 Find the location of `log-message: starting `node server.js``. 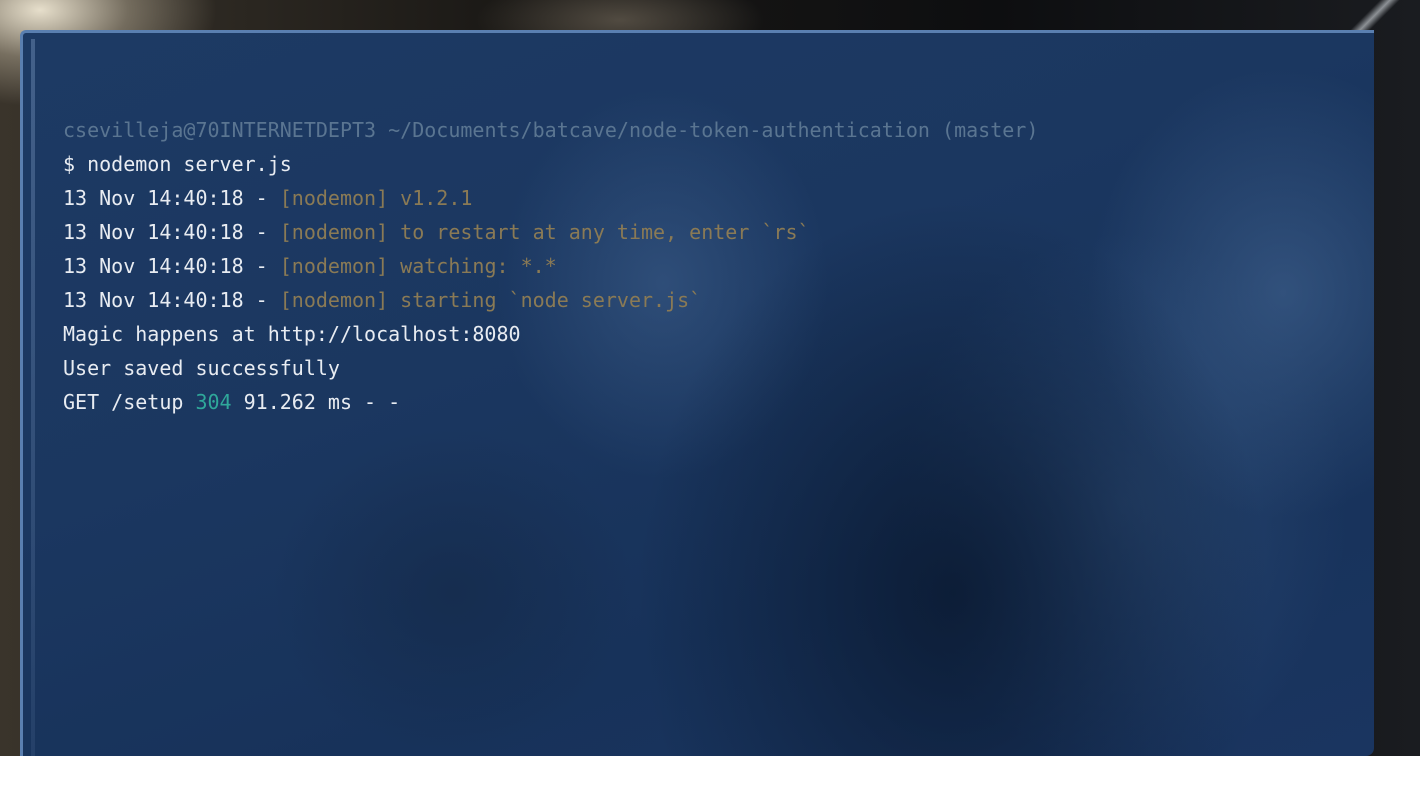

log-message: starting `node server.js` is located at coordinates (545, 300).